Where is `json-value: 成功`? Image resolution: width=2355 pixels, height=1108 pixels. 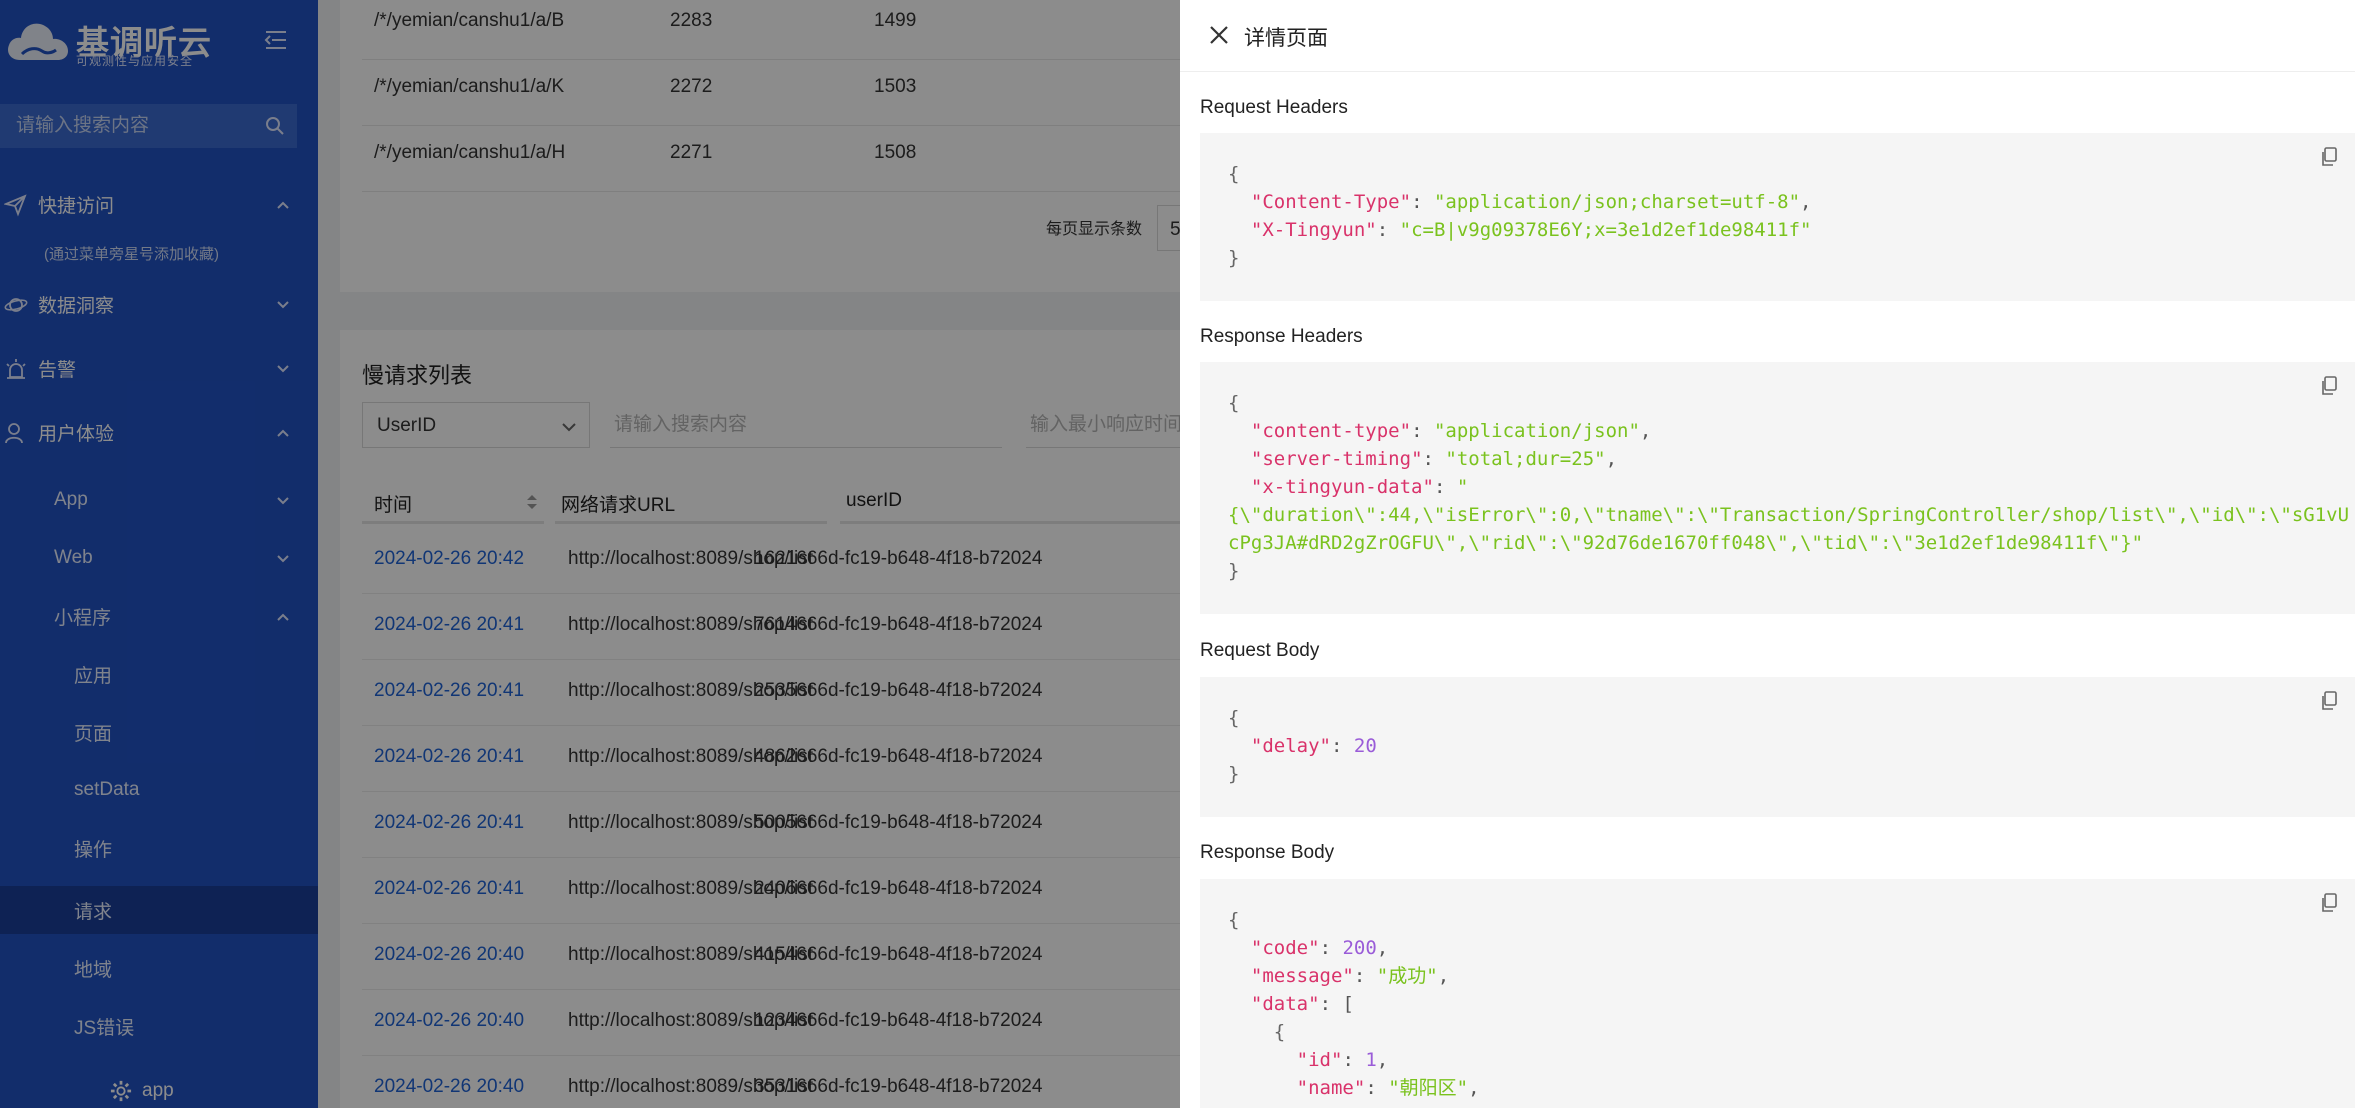
json-value: 成功 is located at coordinates (1407, 976).